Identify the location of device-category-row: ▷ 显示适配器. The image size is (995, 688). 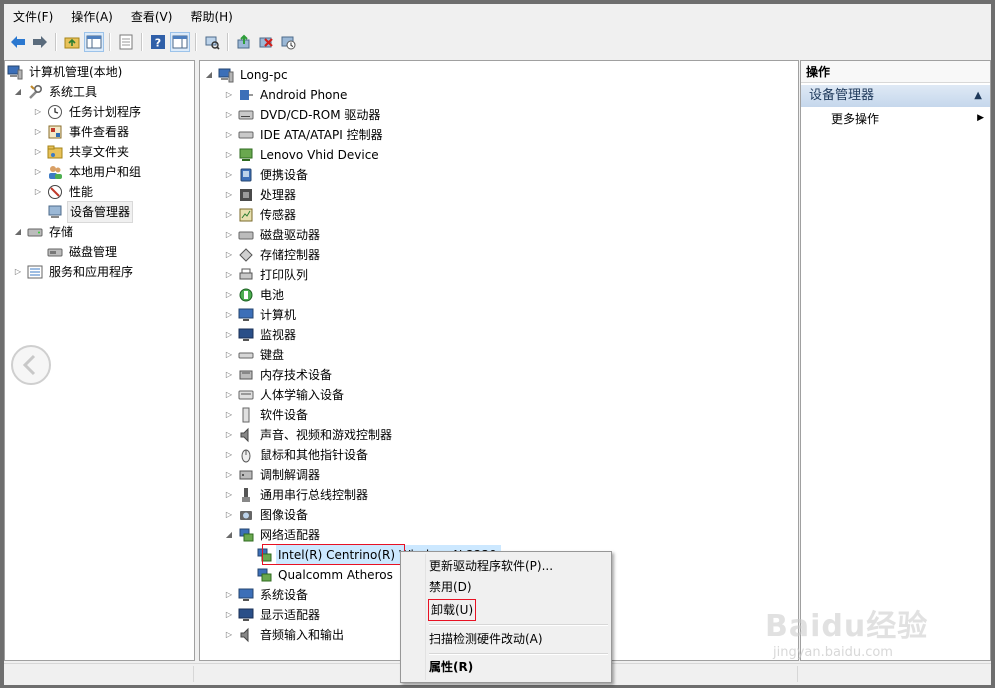
(273, 615).